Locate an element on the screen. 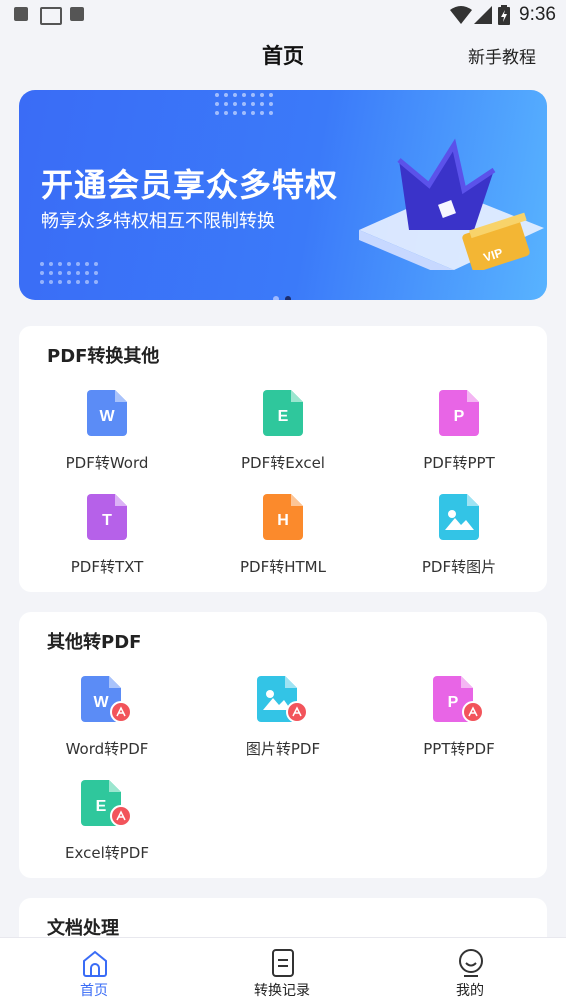 This screenshot has height=1007, width=566. tutorial-link: 新手教程 is located at coordinates (502, 55).